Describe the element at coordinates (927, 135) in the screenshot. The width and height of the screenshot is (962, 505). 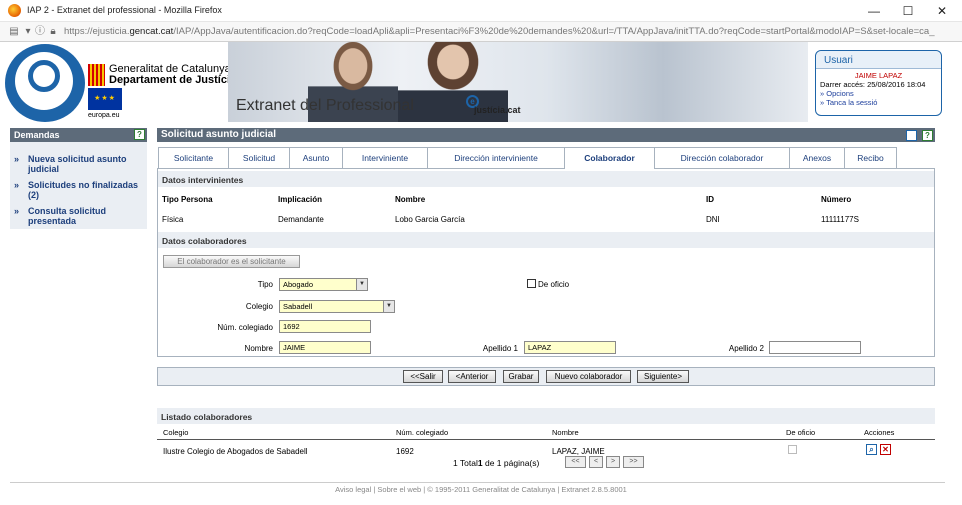
I see `main-help-icon: ?` at that location.